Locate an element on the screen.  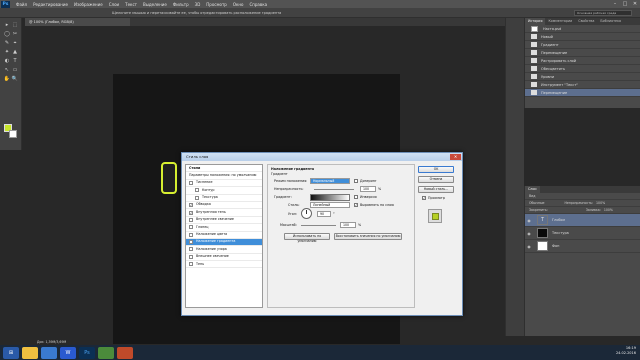
history-tab: Комментарии is located at coordinates (560, 21).